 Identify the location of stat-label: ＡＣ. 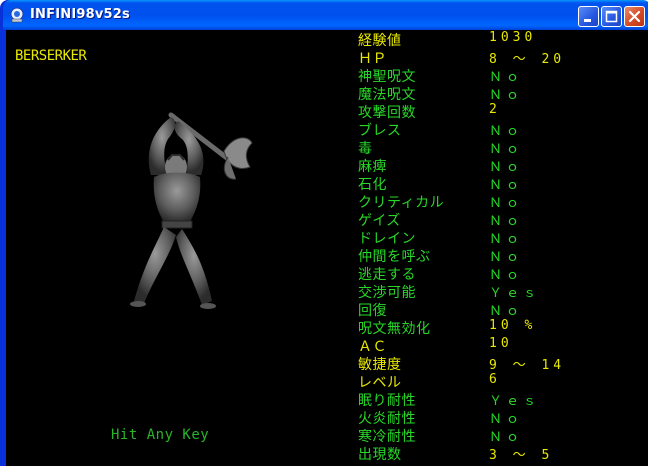
(372, 347).